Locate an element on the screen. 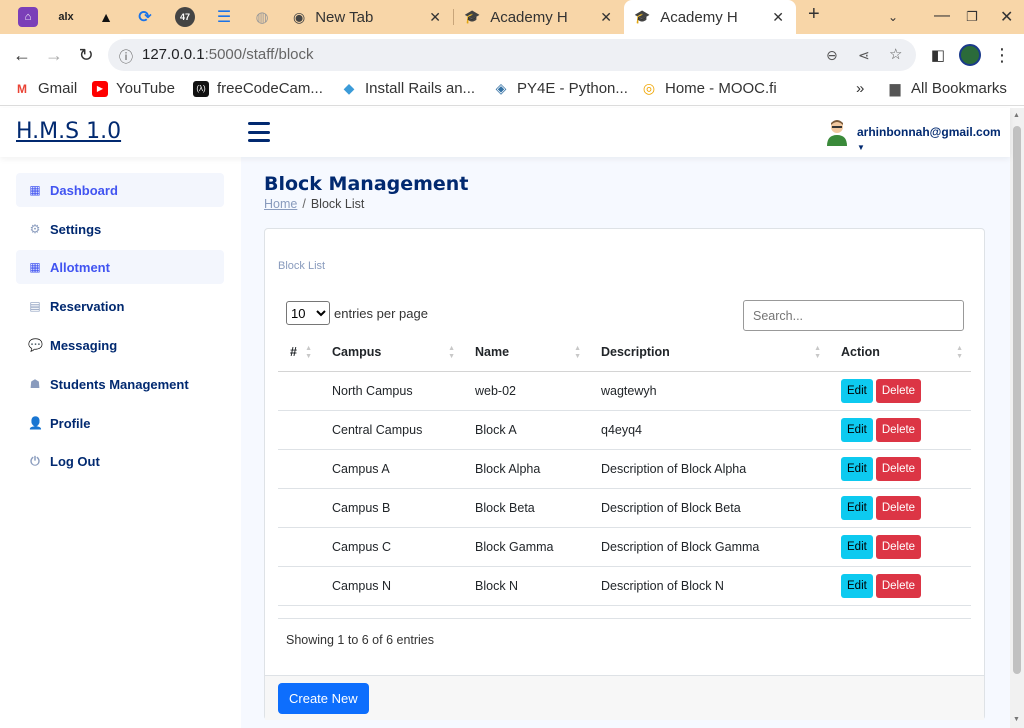  back-arrow-icon: ← is located at coordinates (22, 55).